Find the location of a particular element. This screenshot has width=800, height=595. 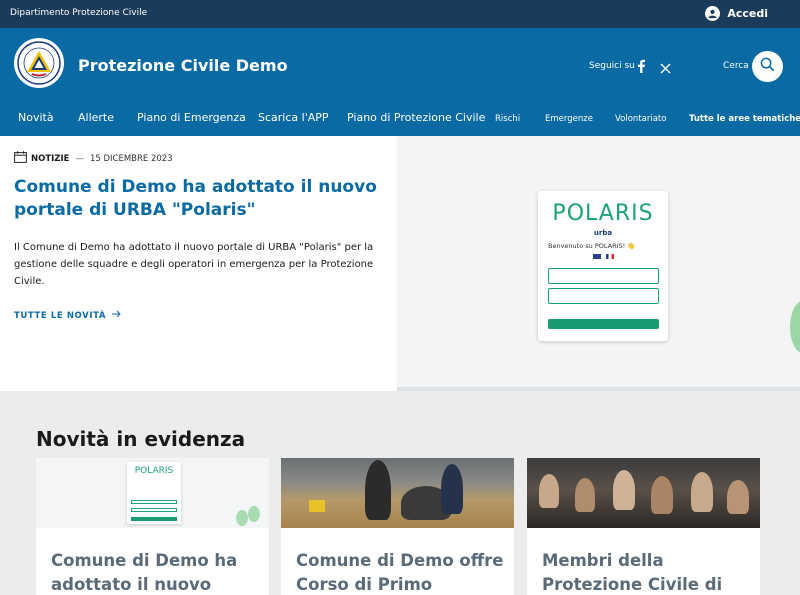

arrow-right-icon is located at coordinates (116, 315).